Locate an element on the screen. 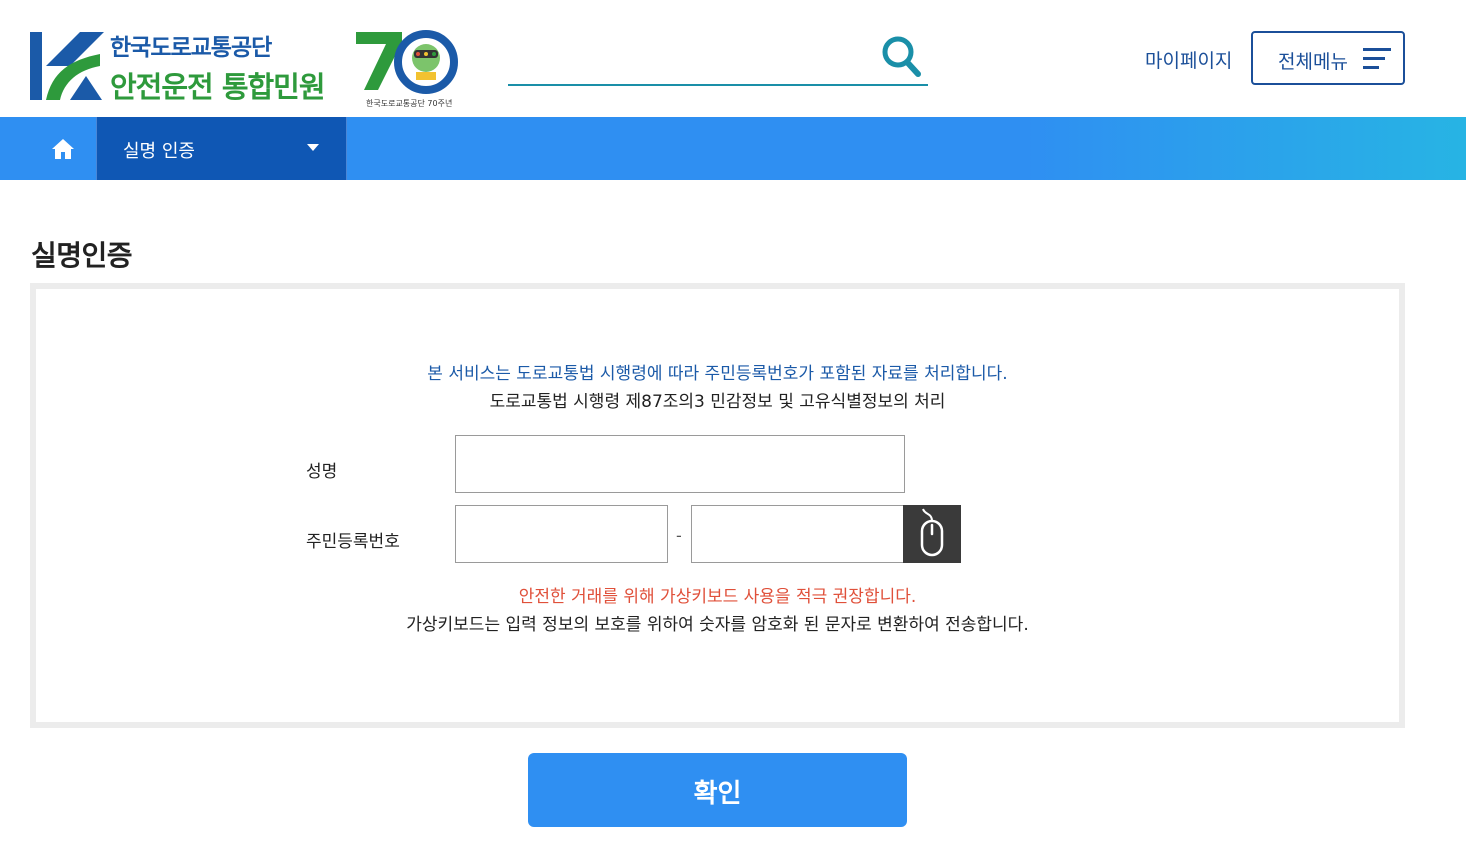 The image size is (1466, 847). logo-org-name: 한국도로교통공단 is located at coordinates (191, 48).